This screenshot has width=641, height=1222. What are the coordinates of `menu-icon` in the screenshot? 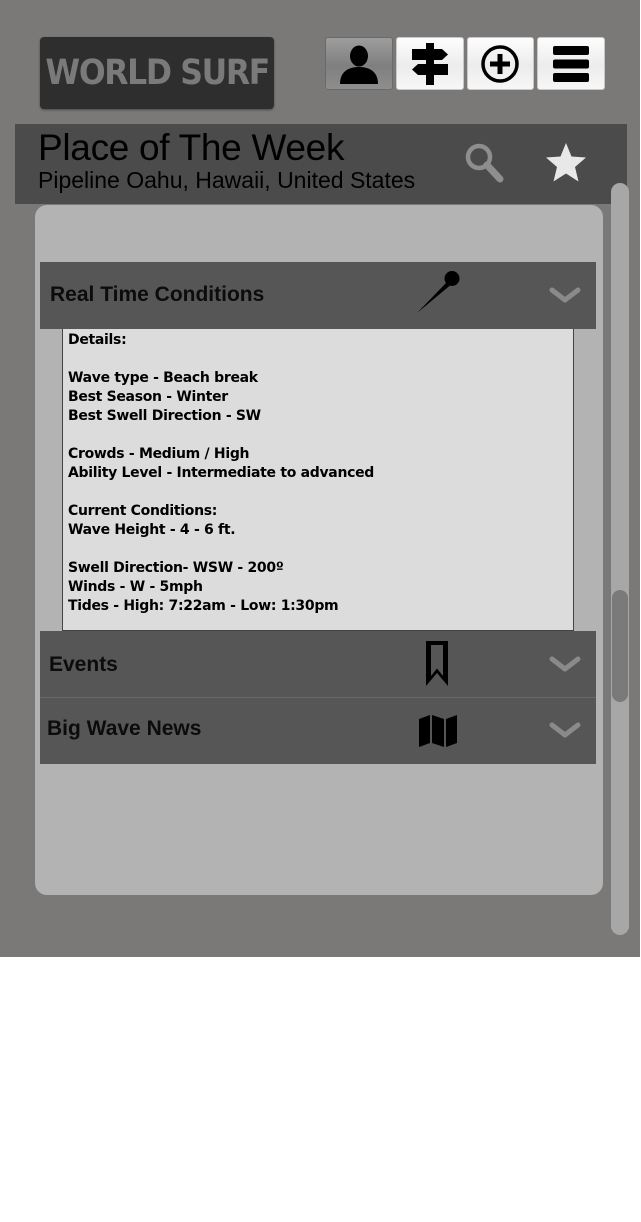 It's located at (571, 63).